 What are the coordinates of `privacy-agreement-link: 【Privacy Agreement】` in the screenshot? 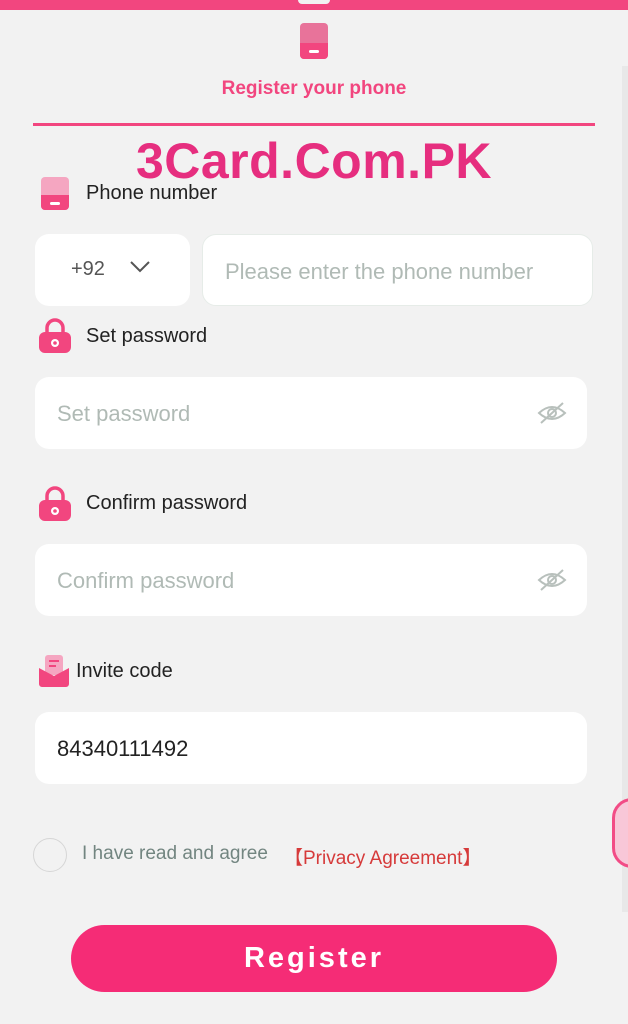 It's located at (382, 856).